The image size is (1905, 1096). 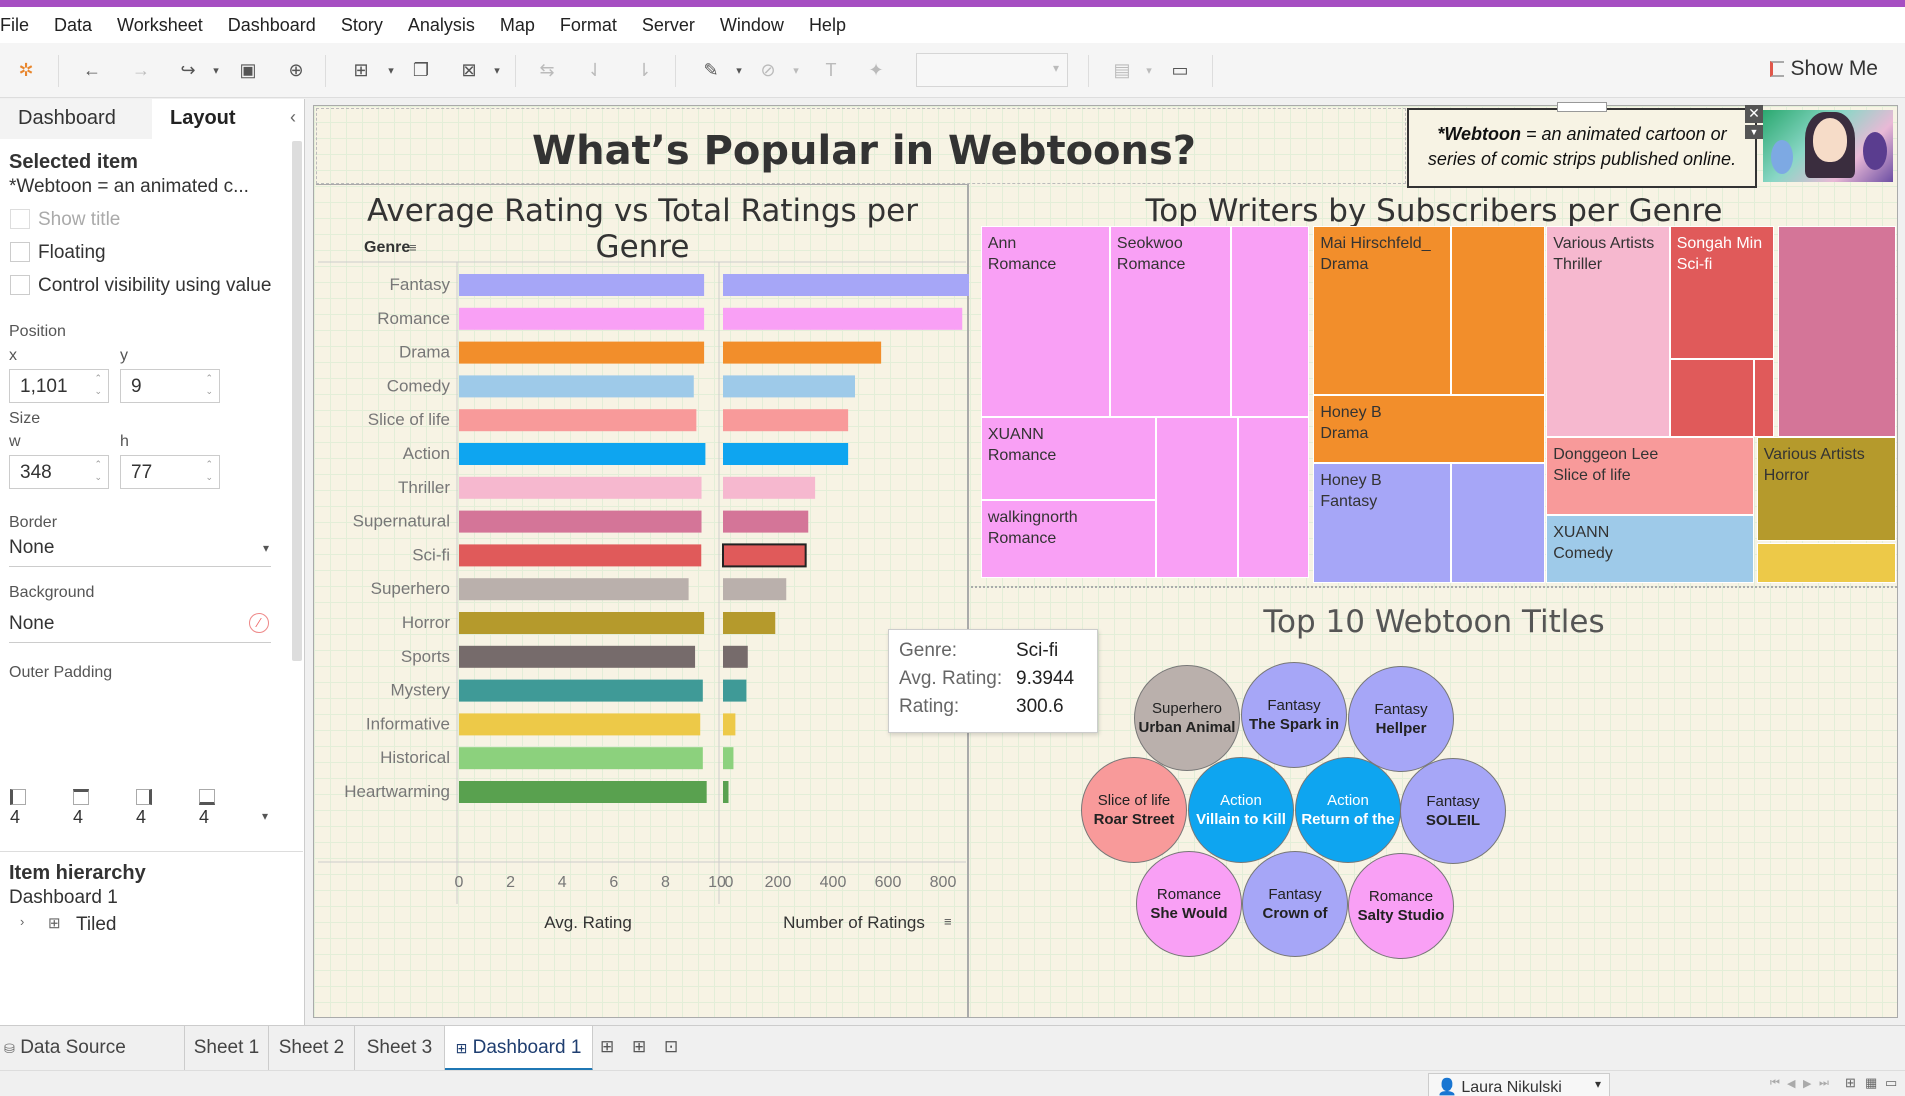 What do you see at coordinates (296, 70) in the screenshot?
I see `new-data-source-icon: ⊕` at bounding box center [296, 70].